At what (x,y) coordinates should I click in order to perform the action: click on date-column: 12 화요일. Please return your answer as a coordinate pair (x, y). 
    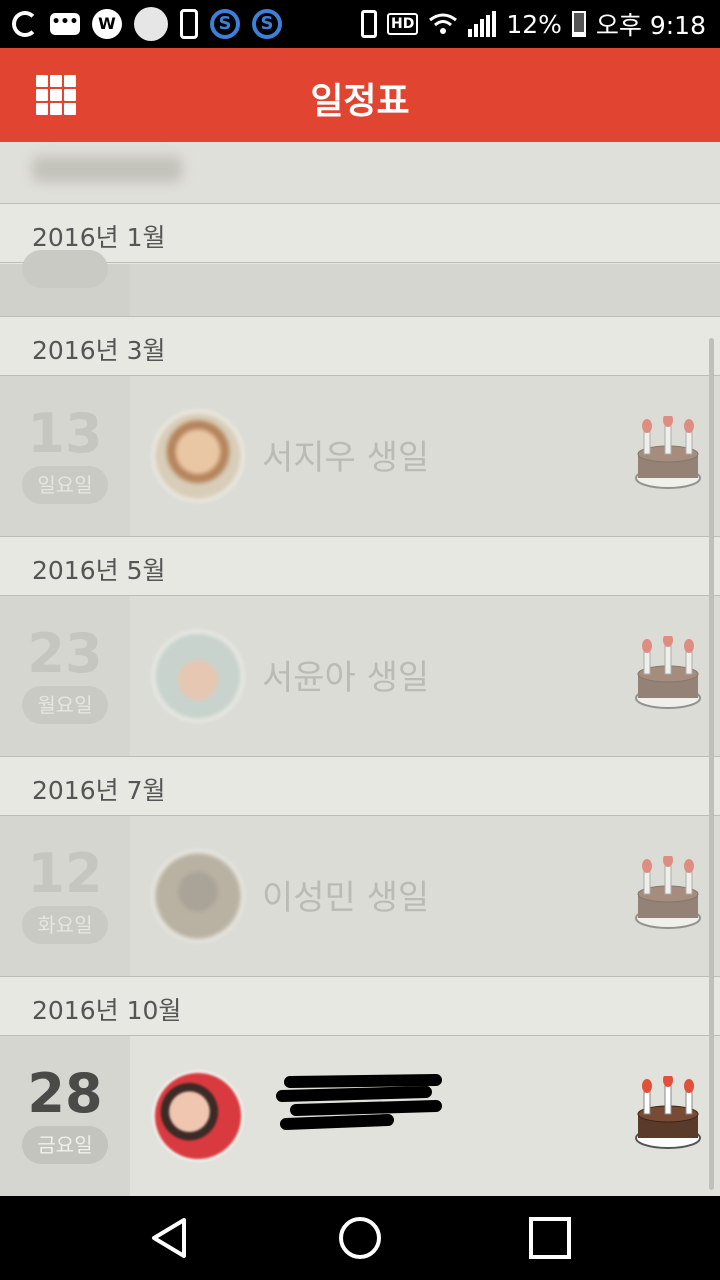
    Looking at the image, I should click on (65, 896).